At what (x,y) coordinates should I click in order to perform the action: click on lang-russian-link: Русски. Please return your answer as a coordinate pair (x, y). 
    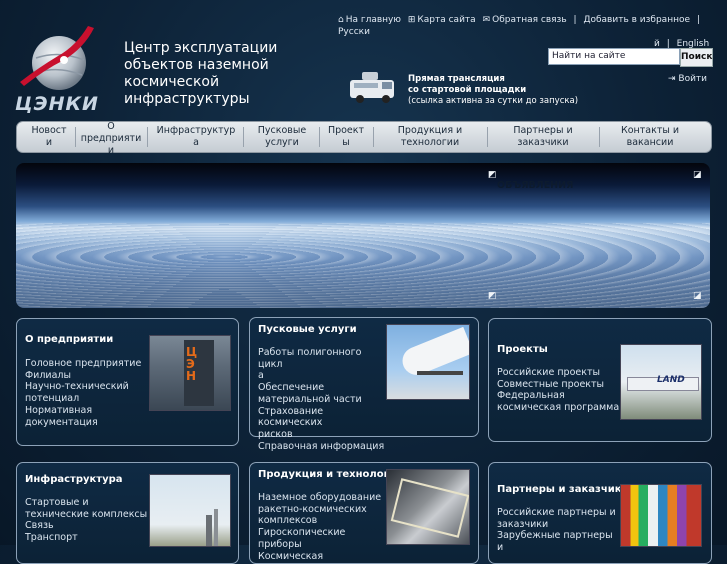
    Looking at the image, I should click on (354, 32).